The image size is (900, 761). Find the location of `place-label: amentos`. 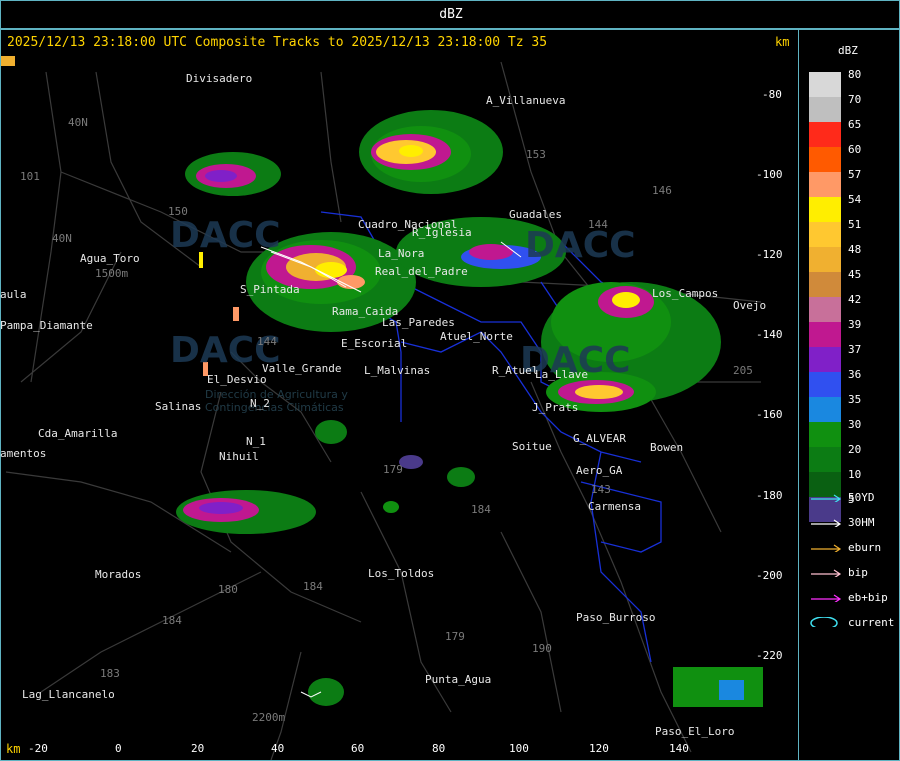

place-label: amentos is located at coordinates (23, 453).